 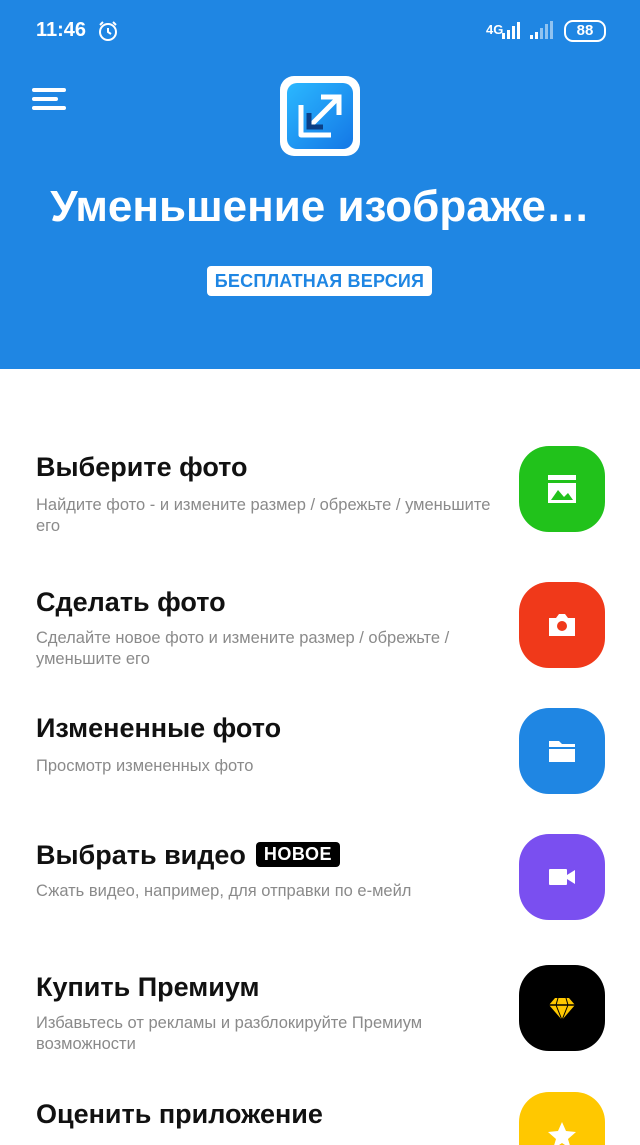 I want to click on version-badge: БЕСПЛАТНАЯ ВЕРСИЯ, so click(x=319, y=281).